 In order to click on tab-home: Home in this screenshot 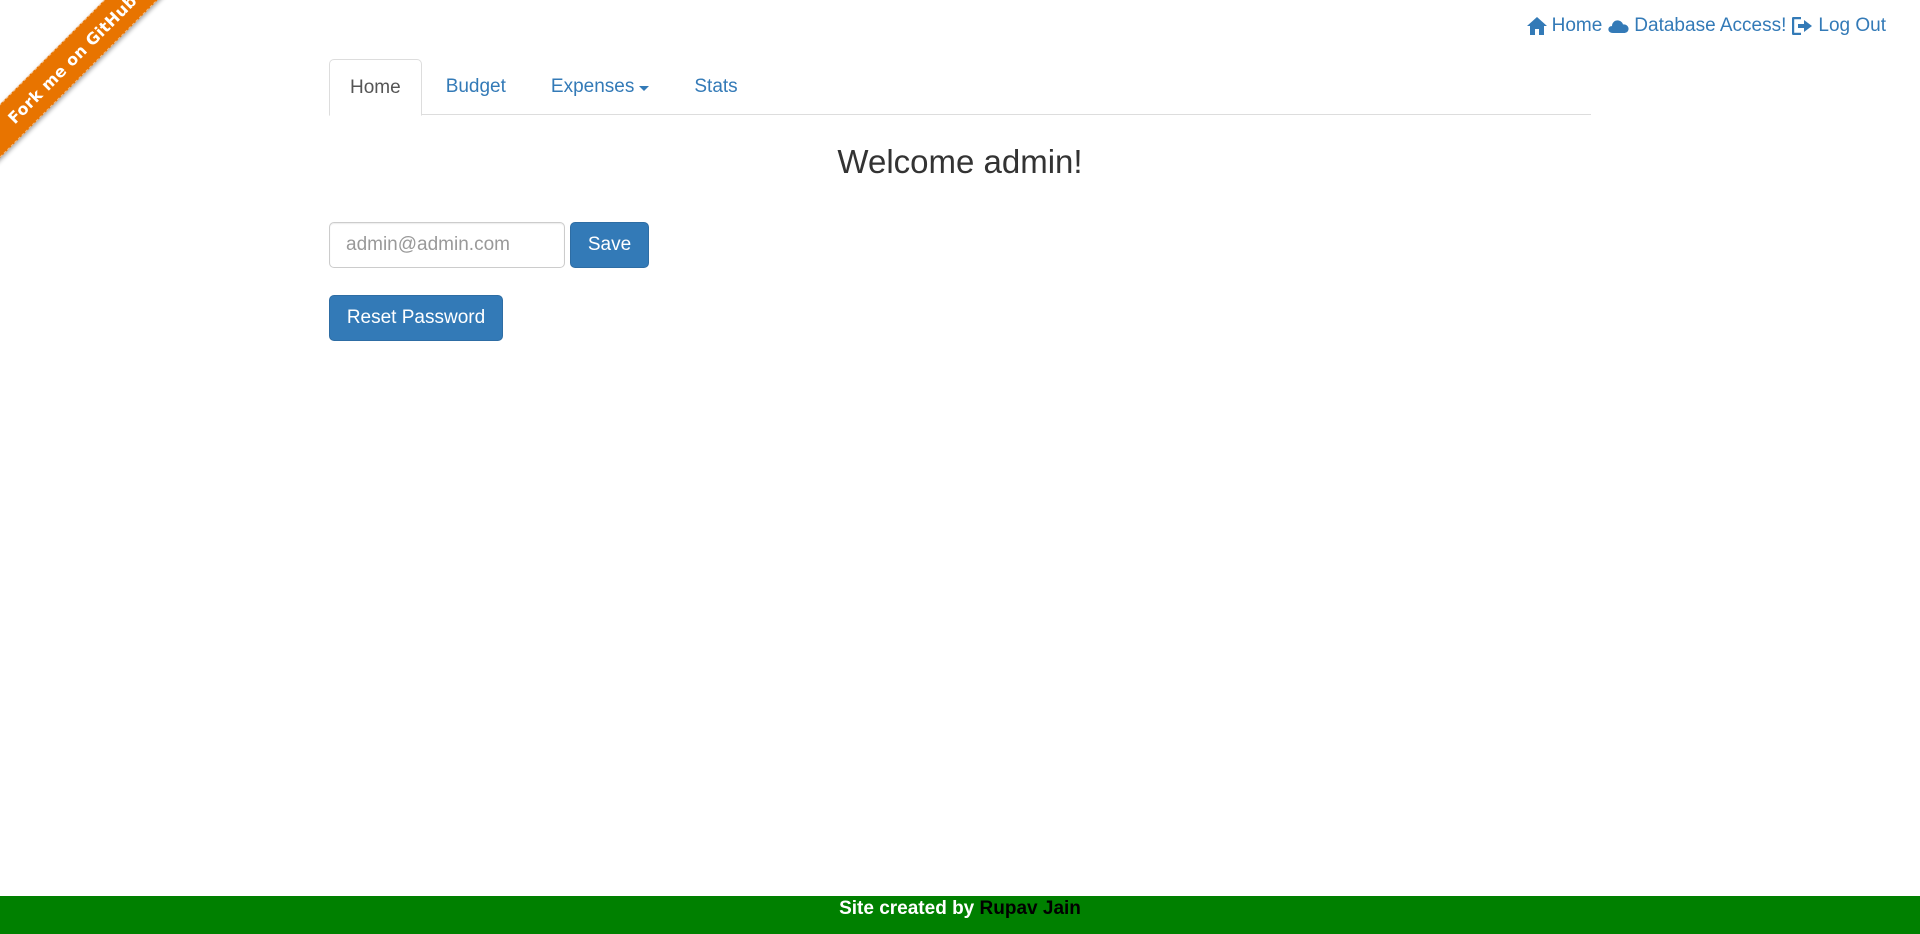, I will do `click(375, 87)`.